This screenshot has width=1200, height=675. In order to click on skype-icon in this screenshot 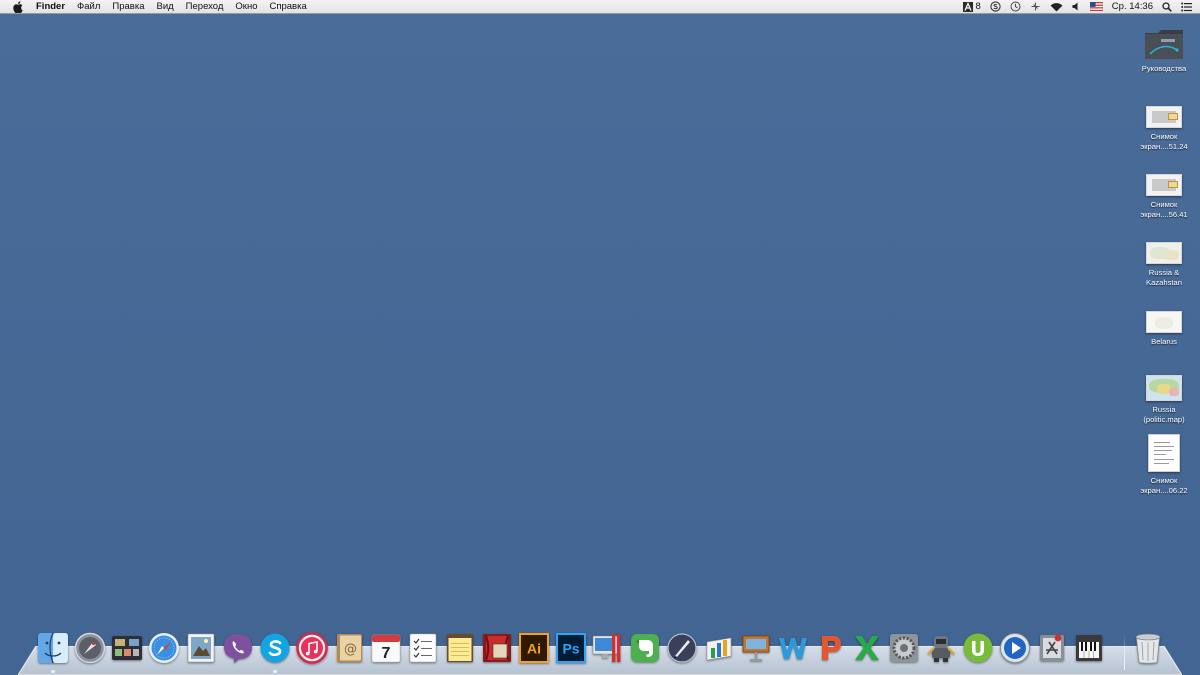, I will do `click(275, 648)`.